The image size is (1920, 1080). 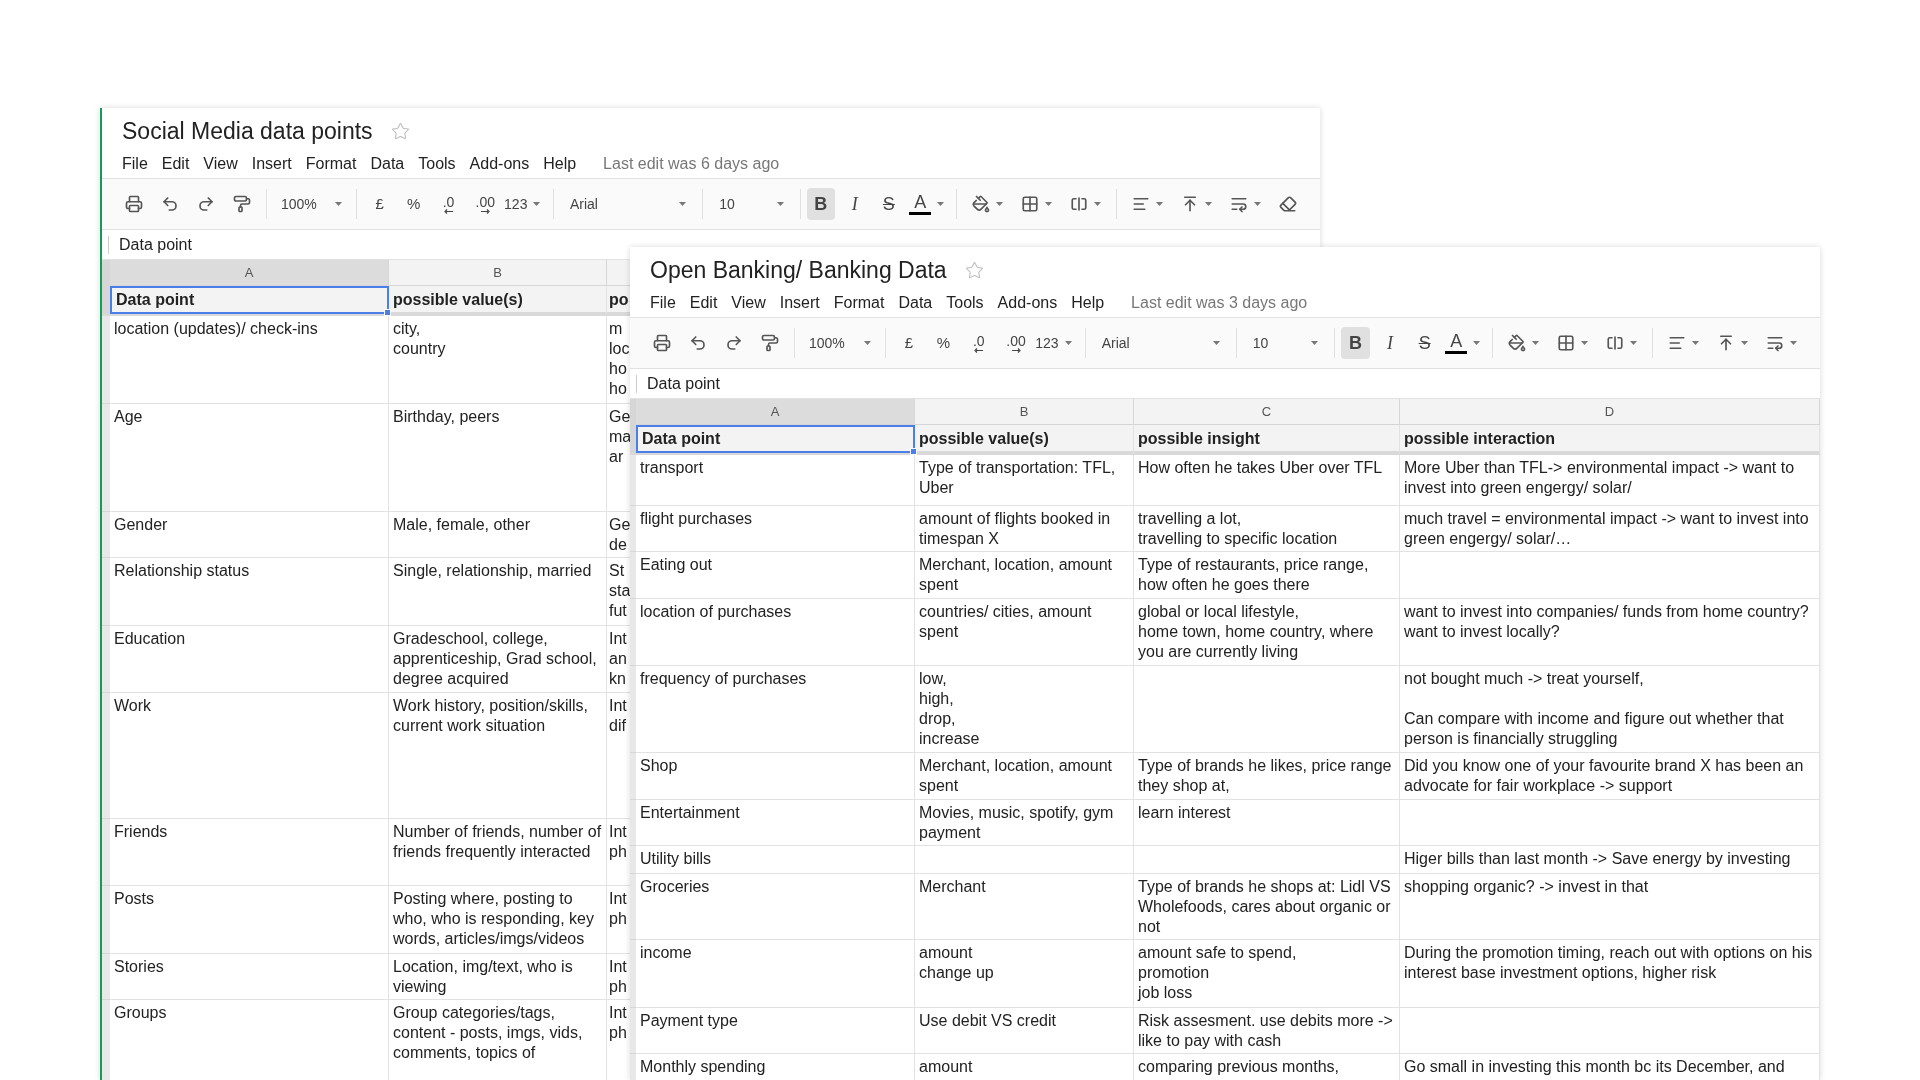 What do you see at coordinates (498, 1040) in the screenshot?
I see `table-cell: Group categories/tags, content - posts, imgs, vids, comments, topics of` at bounding box center [498, 1040].